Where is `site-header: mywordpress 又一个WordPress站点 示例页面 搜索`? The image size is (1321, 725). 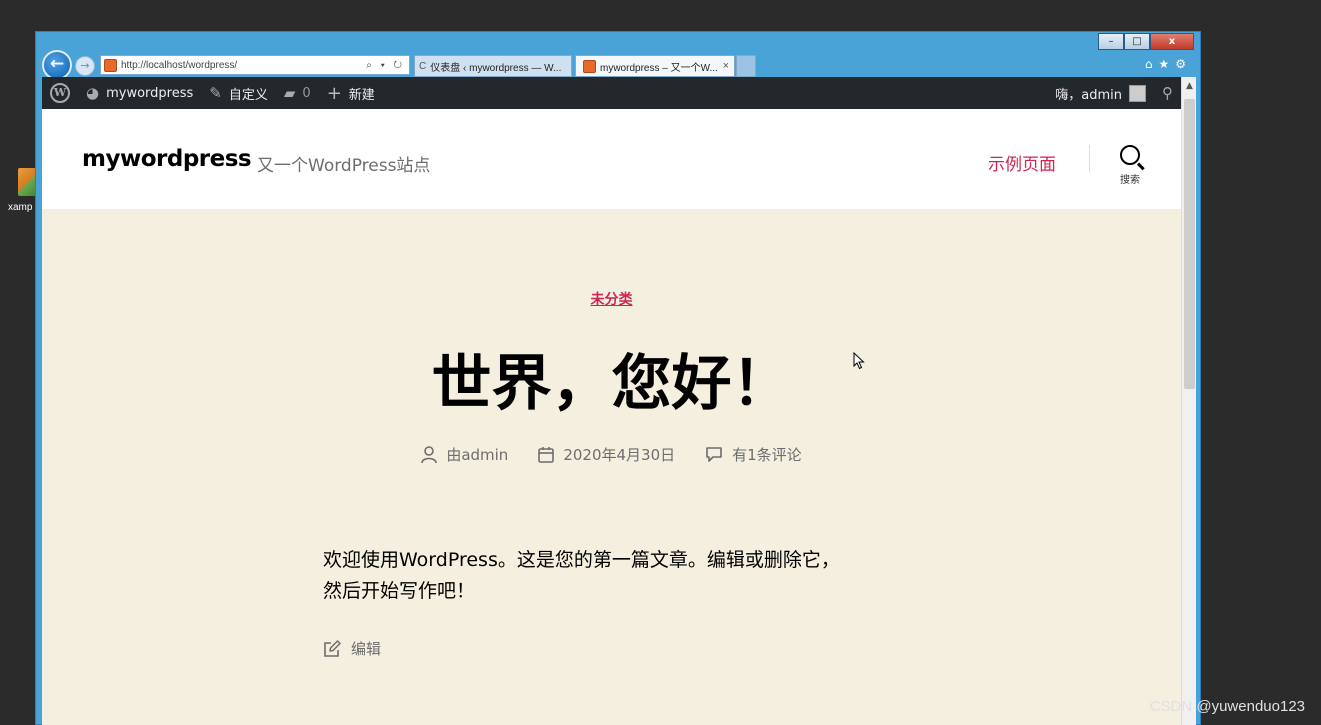 site-header: mywordpress 又一个WordPress站点 示例页面 搜索 is located at coordinates (611, 159).